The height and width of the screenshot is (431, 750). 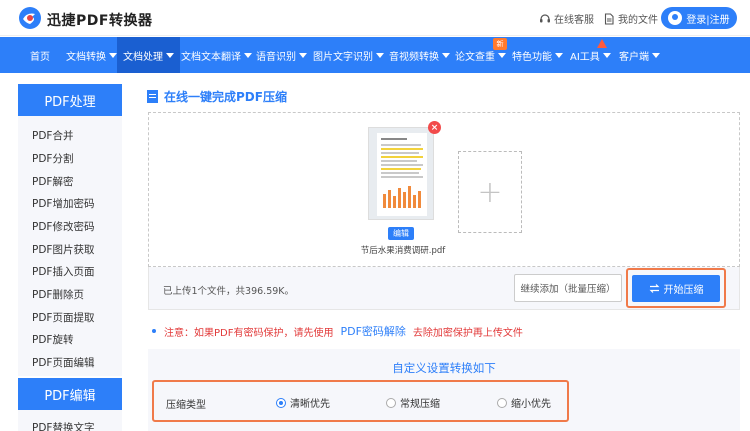 What do you see at coordinates (52, 339) in the screenshot?
I see `sidebar-item-pdf-rotate: PDF旋转` at bounding box center [52, 339].